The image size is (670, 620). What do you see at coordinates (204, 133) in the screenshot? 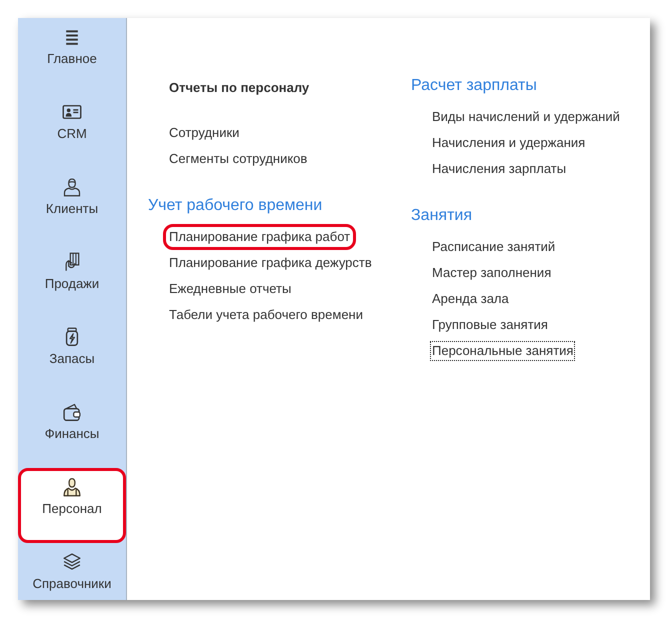
I see `menu-link: Сотрудники` at bounding box center [204, 133].